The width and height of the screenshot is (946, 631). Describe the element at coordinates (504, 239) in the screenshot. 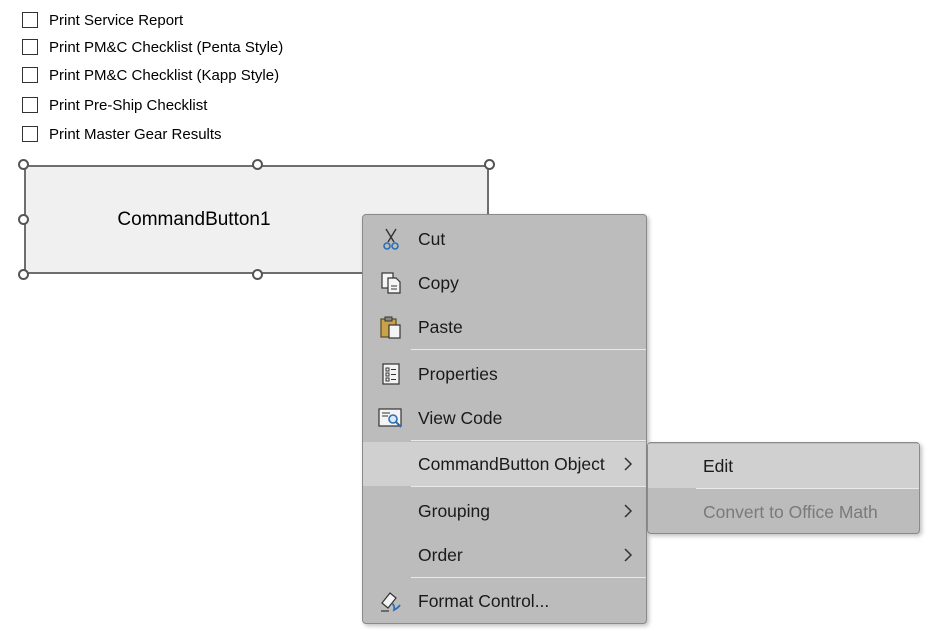

I see `menu-item-cut: Cut` at that location.